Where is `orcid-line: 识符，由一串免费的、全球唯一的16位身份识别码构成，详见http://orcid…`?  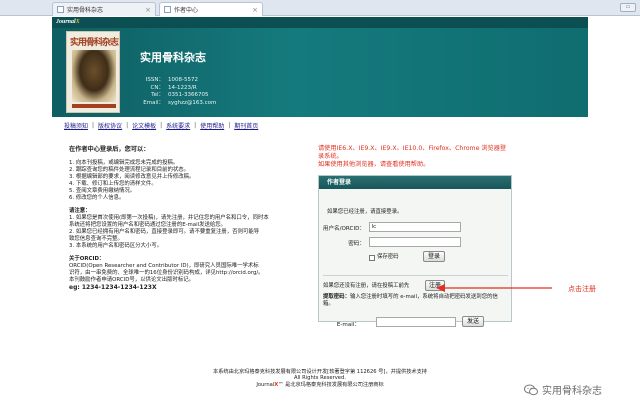
orcid-line: 识符，由一串免费的、全球唯一的16位身份识别码构成，详见http://orcid… is located at coordinates (166, 273).